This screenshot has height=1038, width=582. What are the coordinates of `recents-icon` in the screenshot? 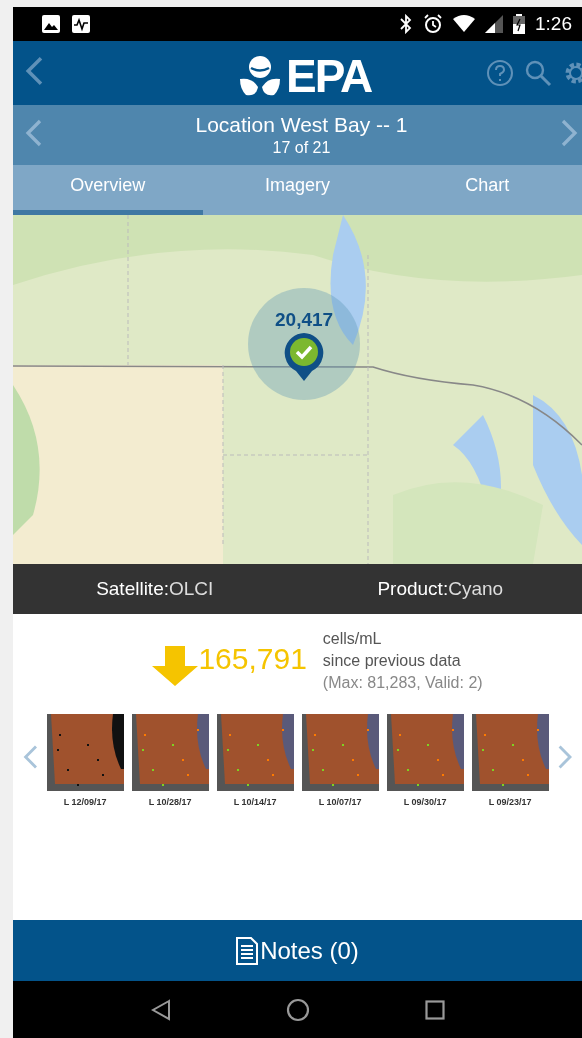 It's located at (434, 1009).